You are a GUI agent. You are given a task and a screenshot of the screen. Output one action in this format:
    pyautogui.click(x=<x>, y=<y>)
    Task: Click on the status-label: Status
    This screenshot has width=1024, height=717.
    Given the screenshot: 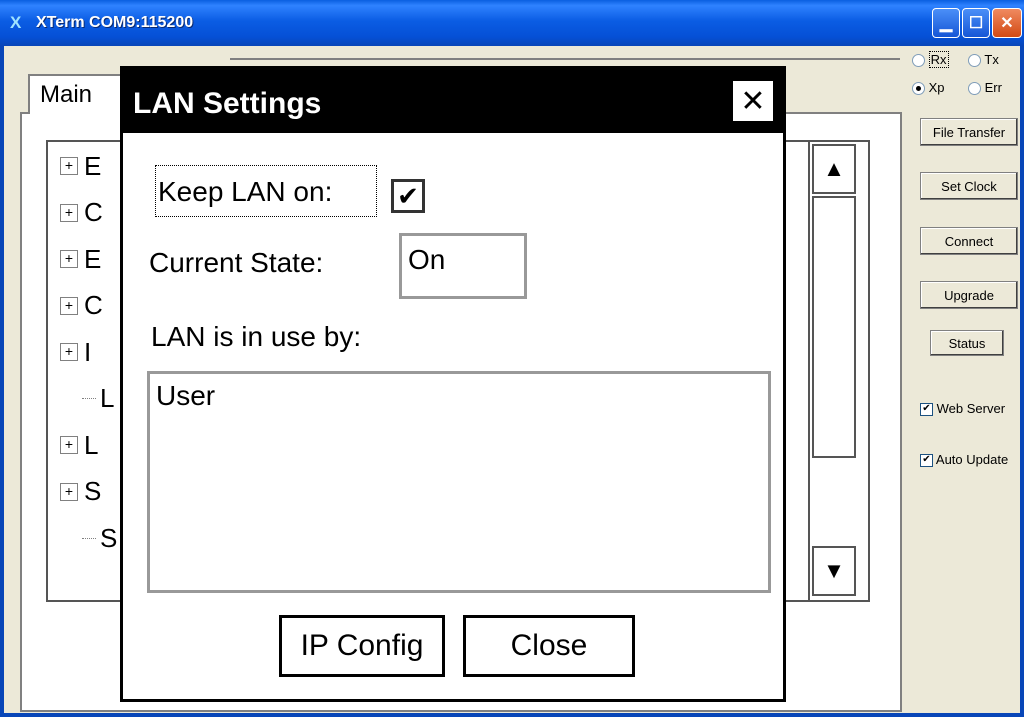 What is the action you would take?
    pyautogui.click(x=967, y=343)
    